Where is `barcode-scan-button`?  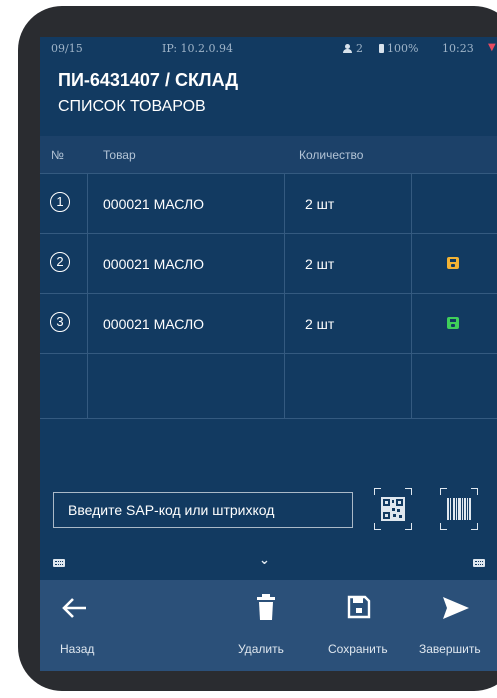
barcode-scan-button is located at coordinates (459, 509).